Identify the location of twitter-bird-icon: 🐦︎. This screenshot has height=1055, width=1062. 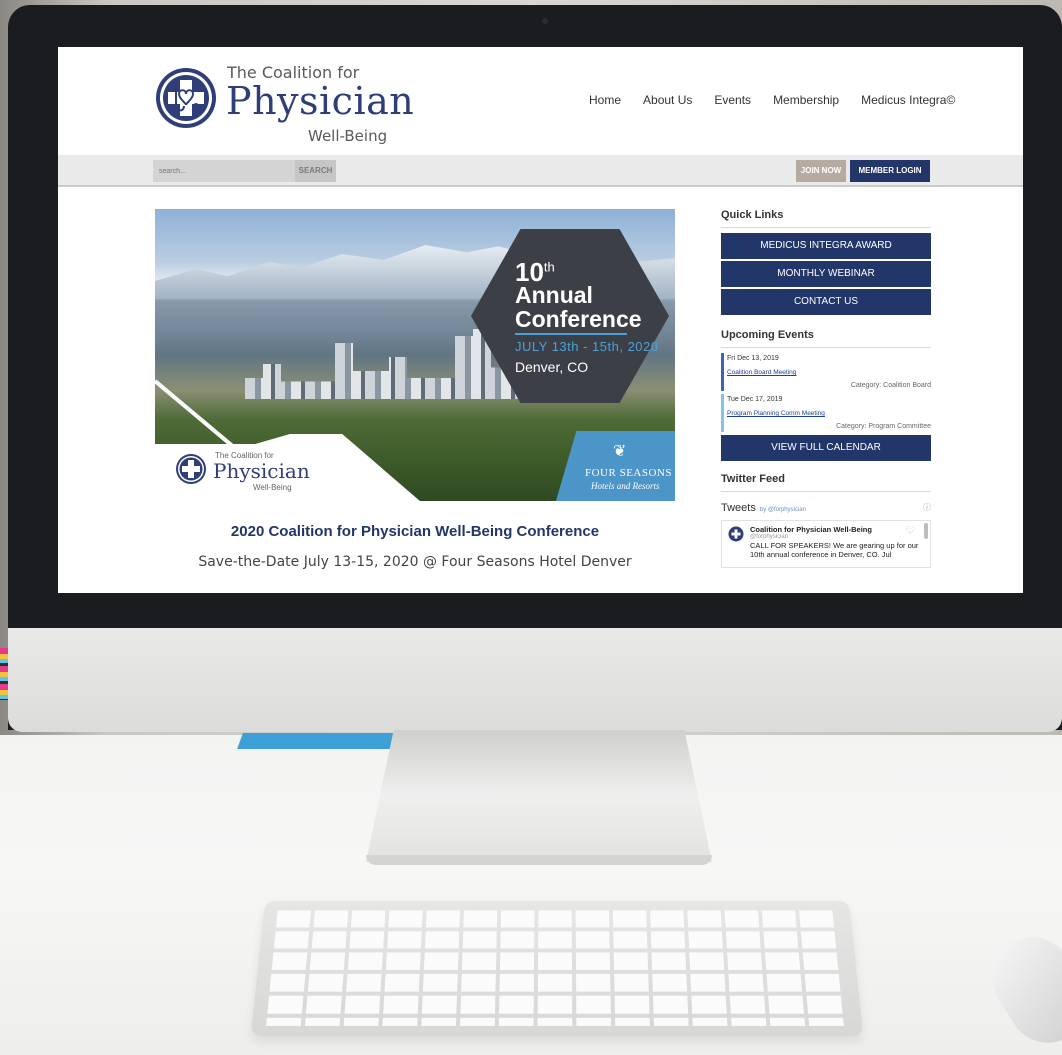
(910, 530).